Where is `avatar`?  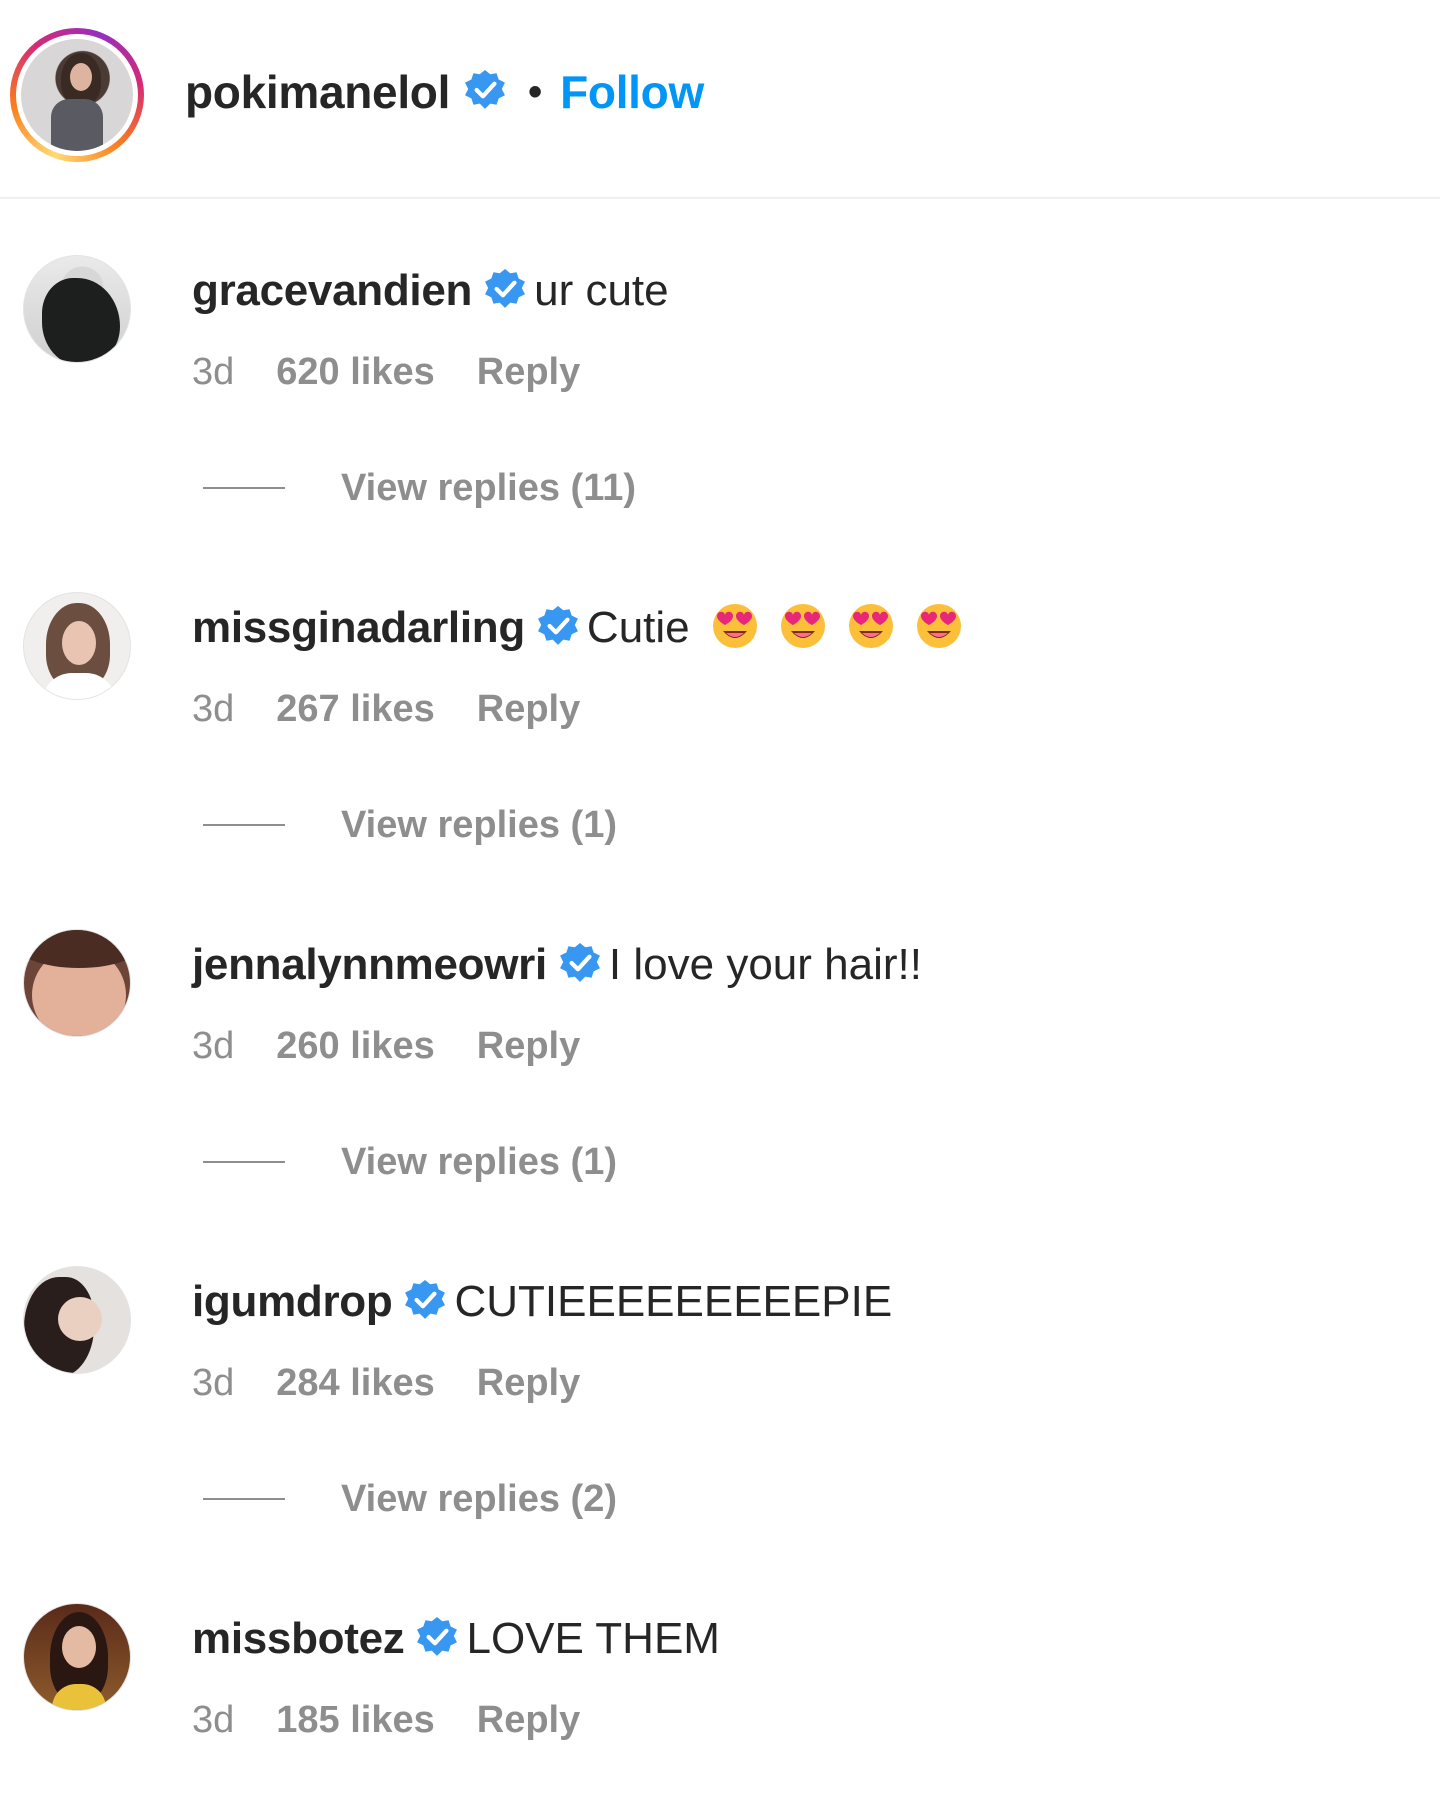 avatar is located at coordinates (77, 95).